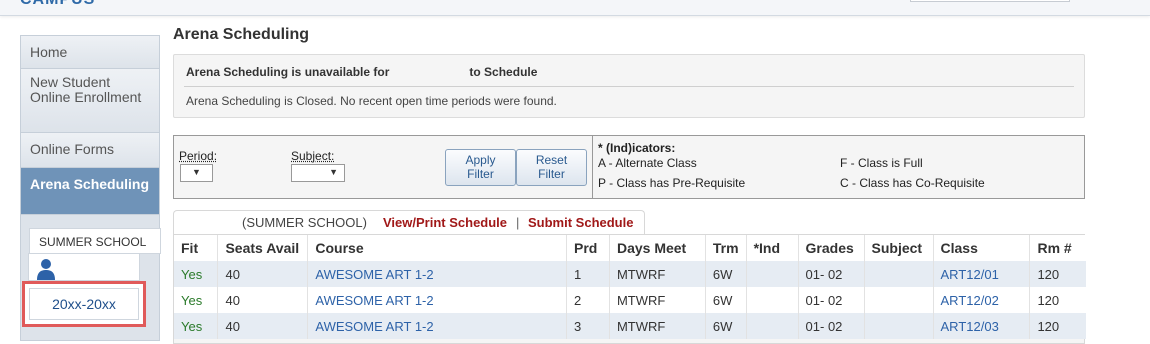  I want to click on apply-filter-label-2: Filter, so click(480, 174).